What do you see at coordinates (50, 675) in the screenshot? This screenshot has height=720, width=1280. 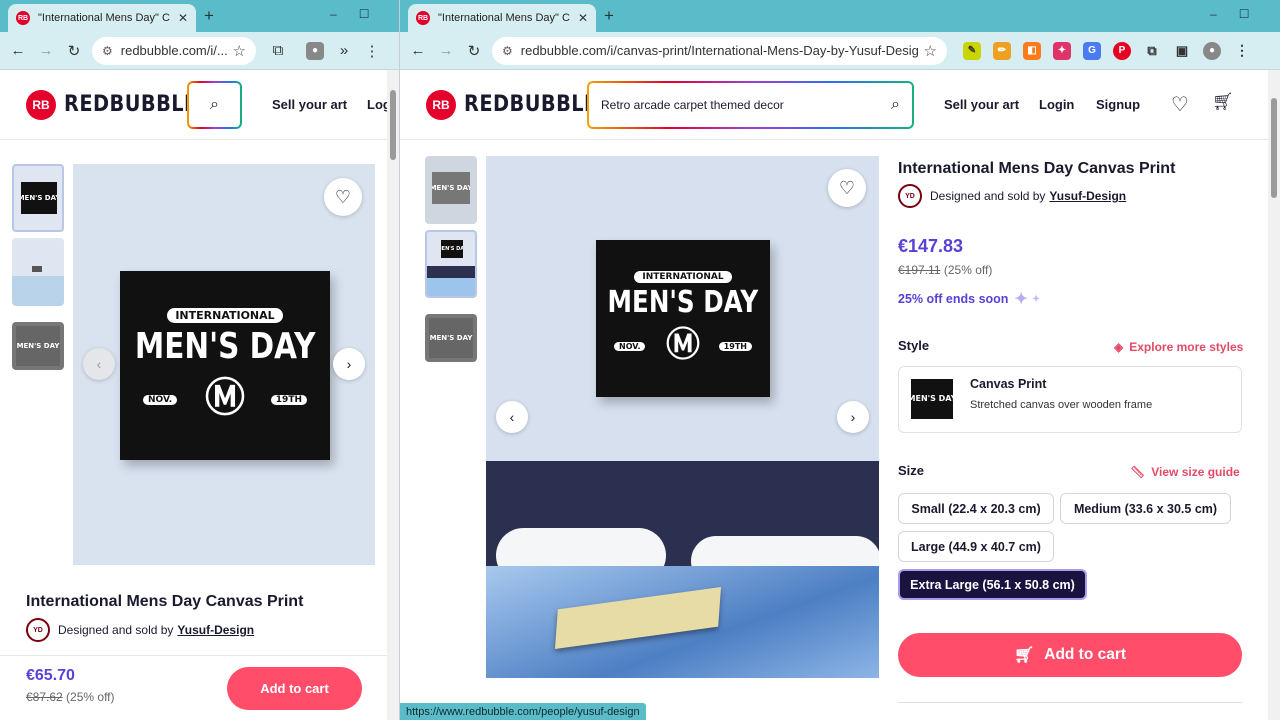 I see `current-price: €65.70` at bounding box center [50, 675].